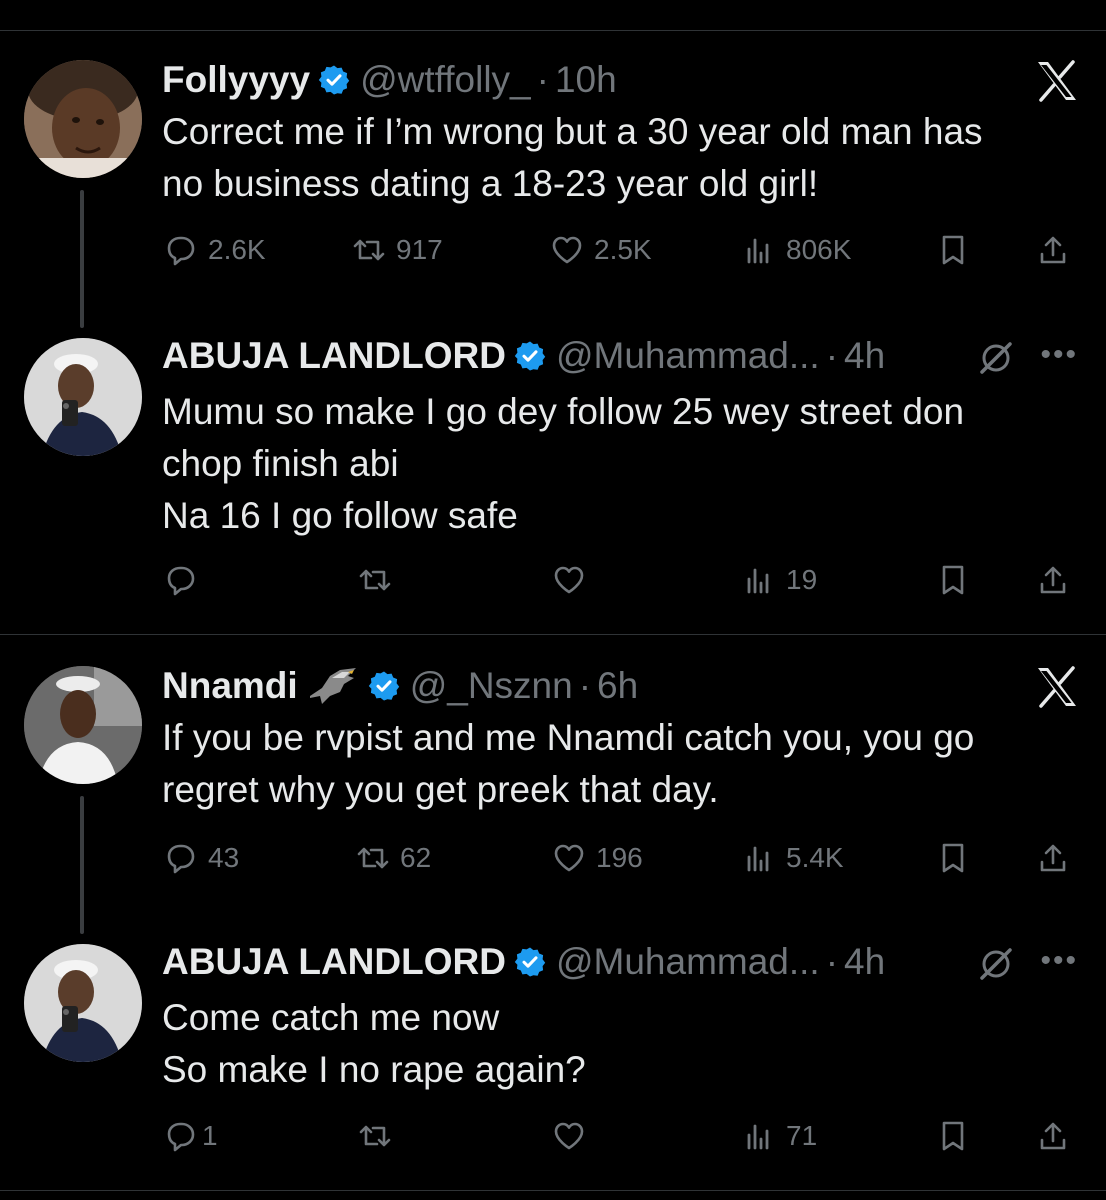 This screenshot has width=1106, height=1200. I want to click on reply-button: 2.6K, so click(214, 250).